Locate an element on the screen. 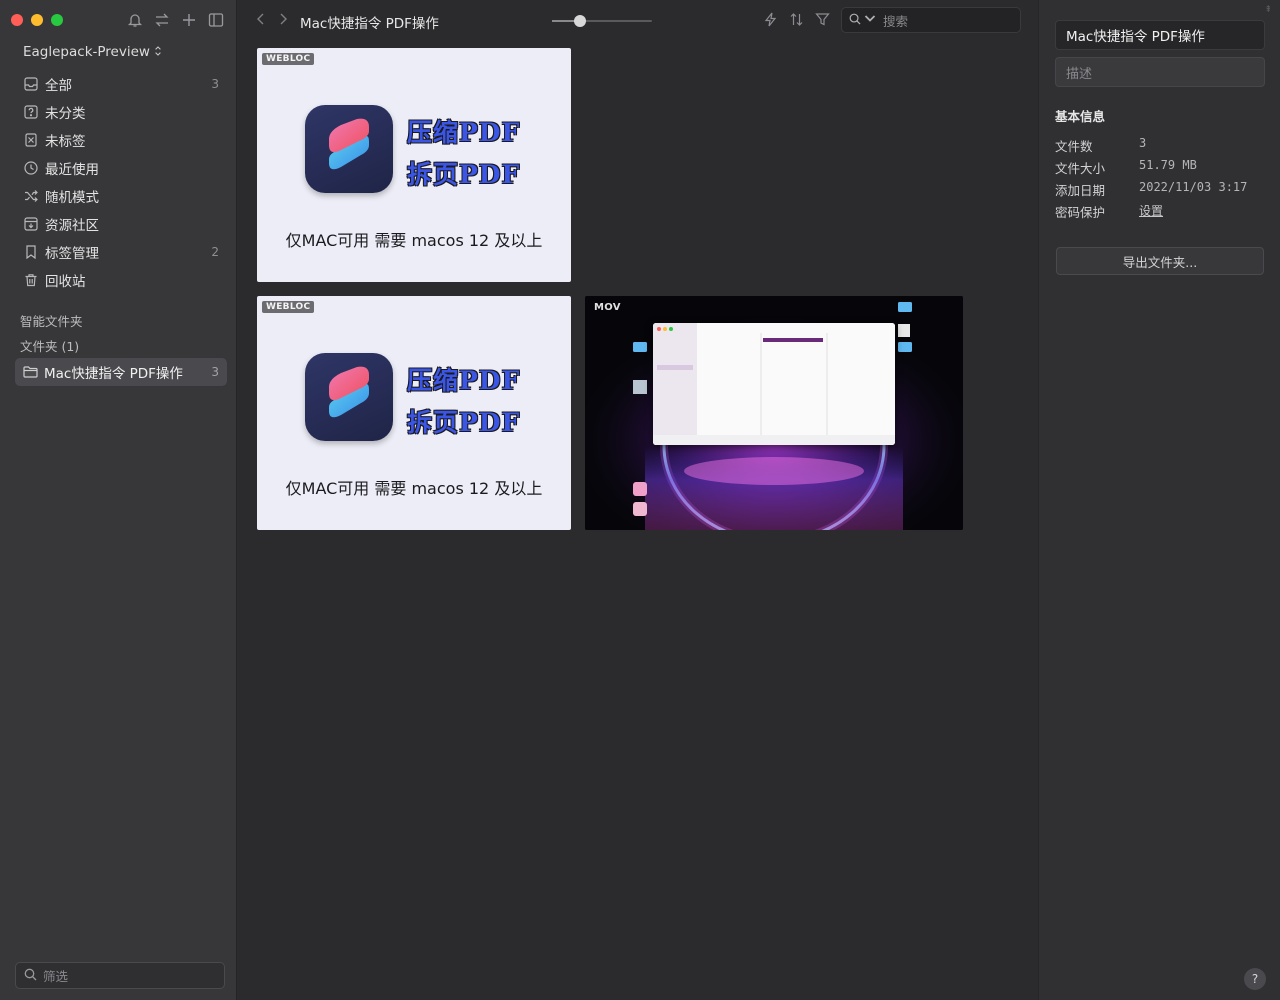  sidebar-item-label: 资源社区 is located at coordinates (72, 226).